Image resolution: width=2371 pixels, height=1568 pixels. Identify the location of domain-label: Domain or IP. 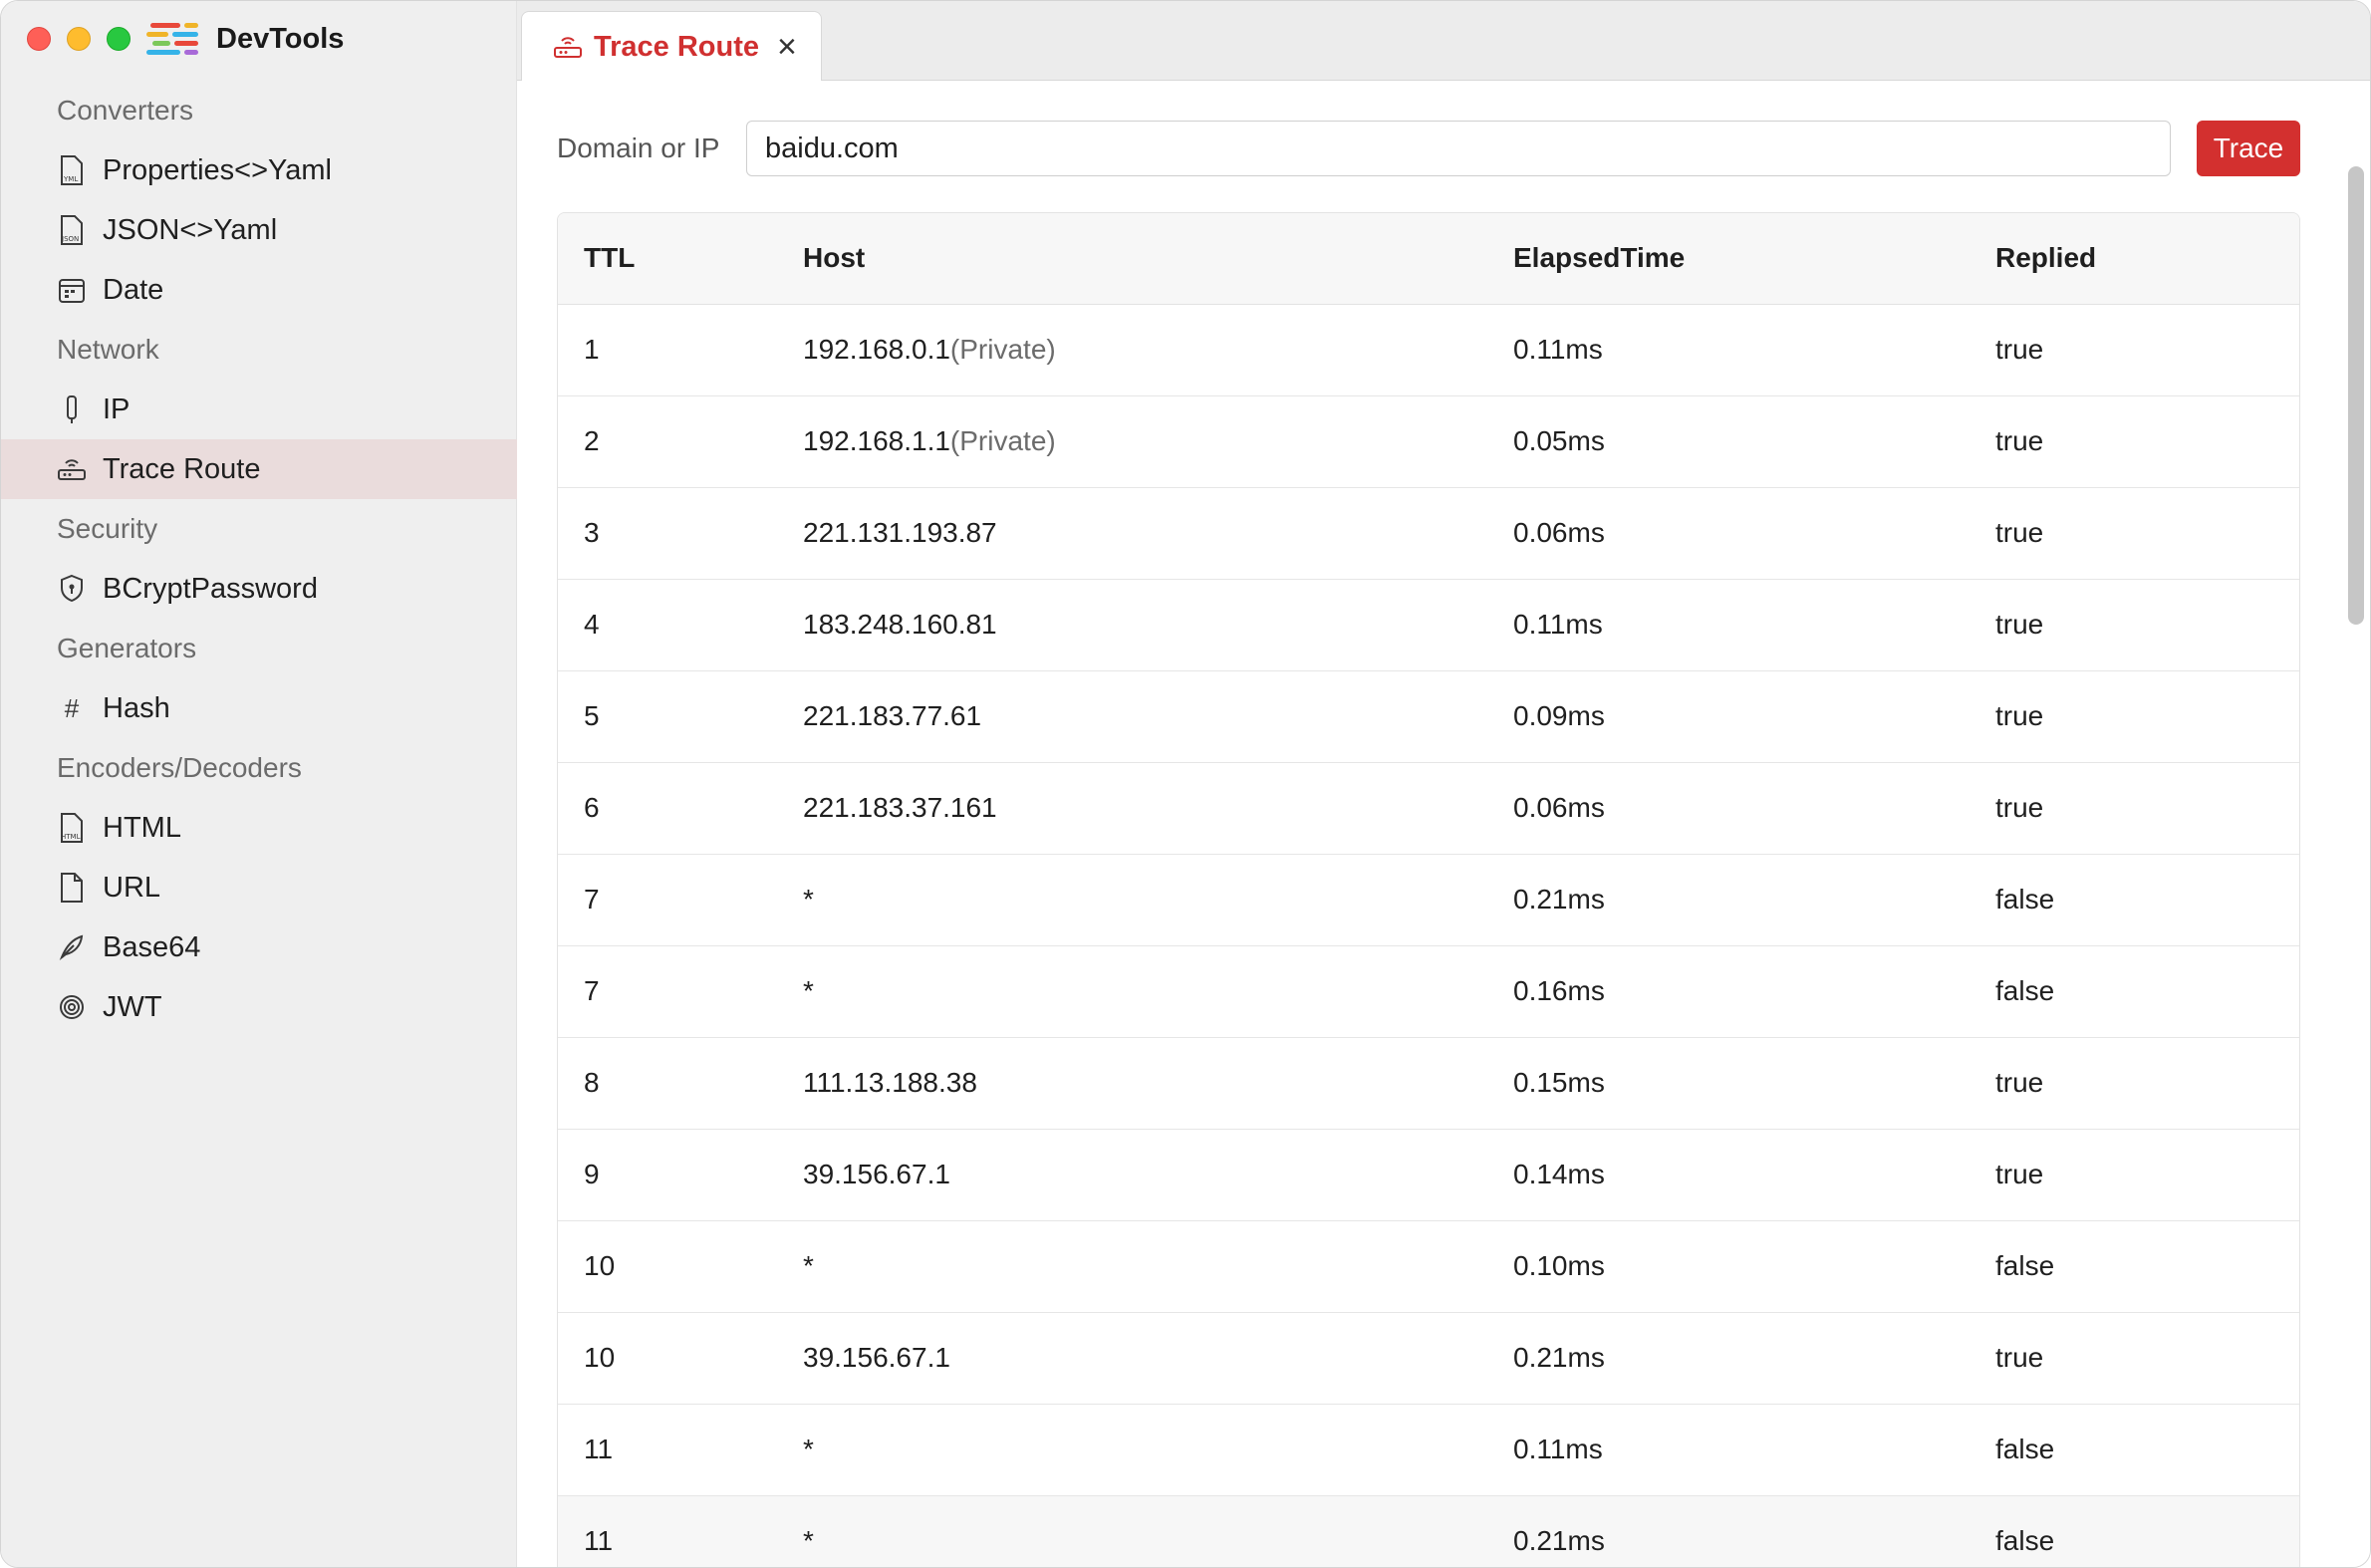
(638, 147).